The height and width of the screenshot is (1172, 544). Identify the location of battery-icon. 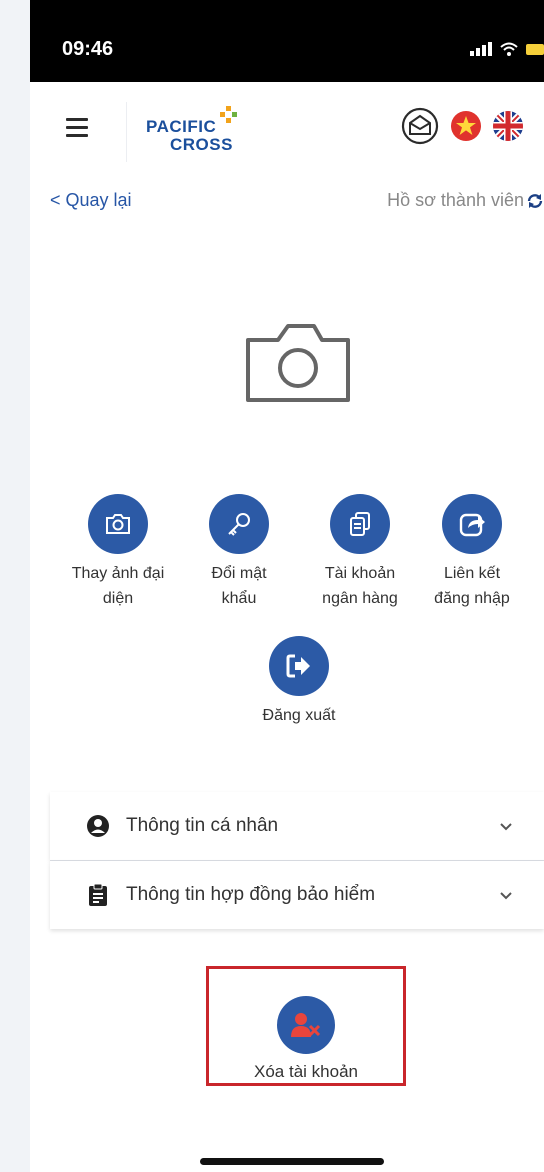
(535, 49).